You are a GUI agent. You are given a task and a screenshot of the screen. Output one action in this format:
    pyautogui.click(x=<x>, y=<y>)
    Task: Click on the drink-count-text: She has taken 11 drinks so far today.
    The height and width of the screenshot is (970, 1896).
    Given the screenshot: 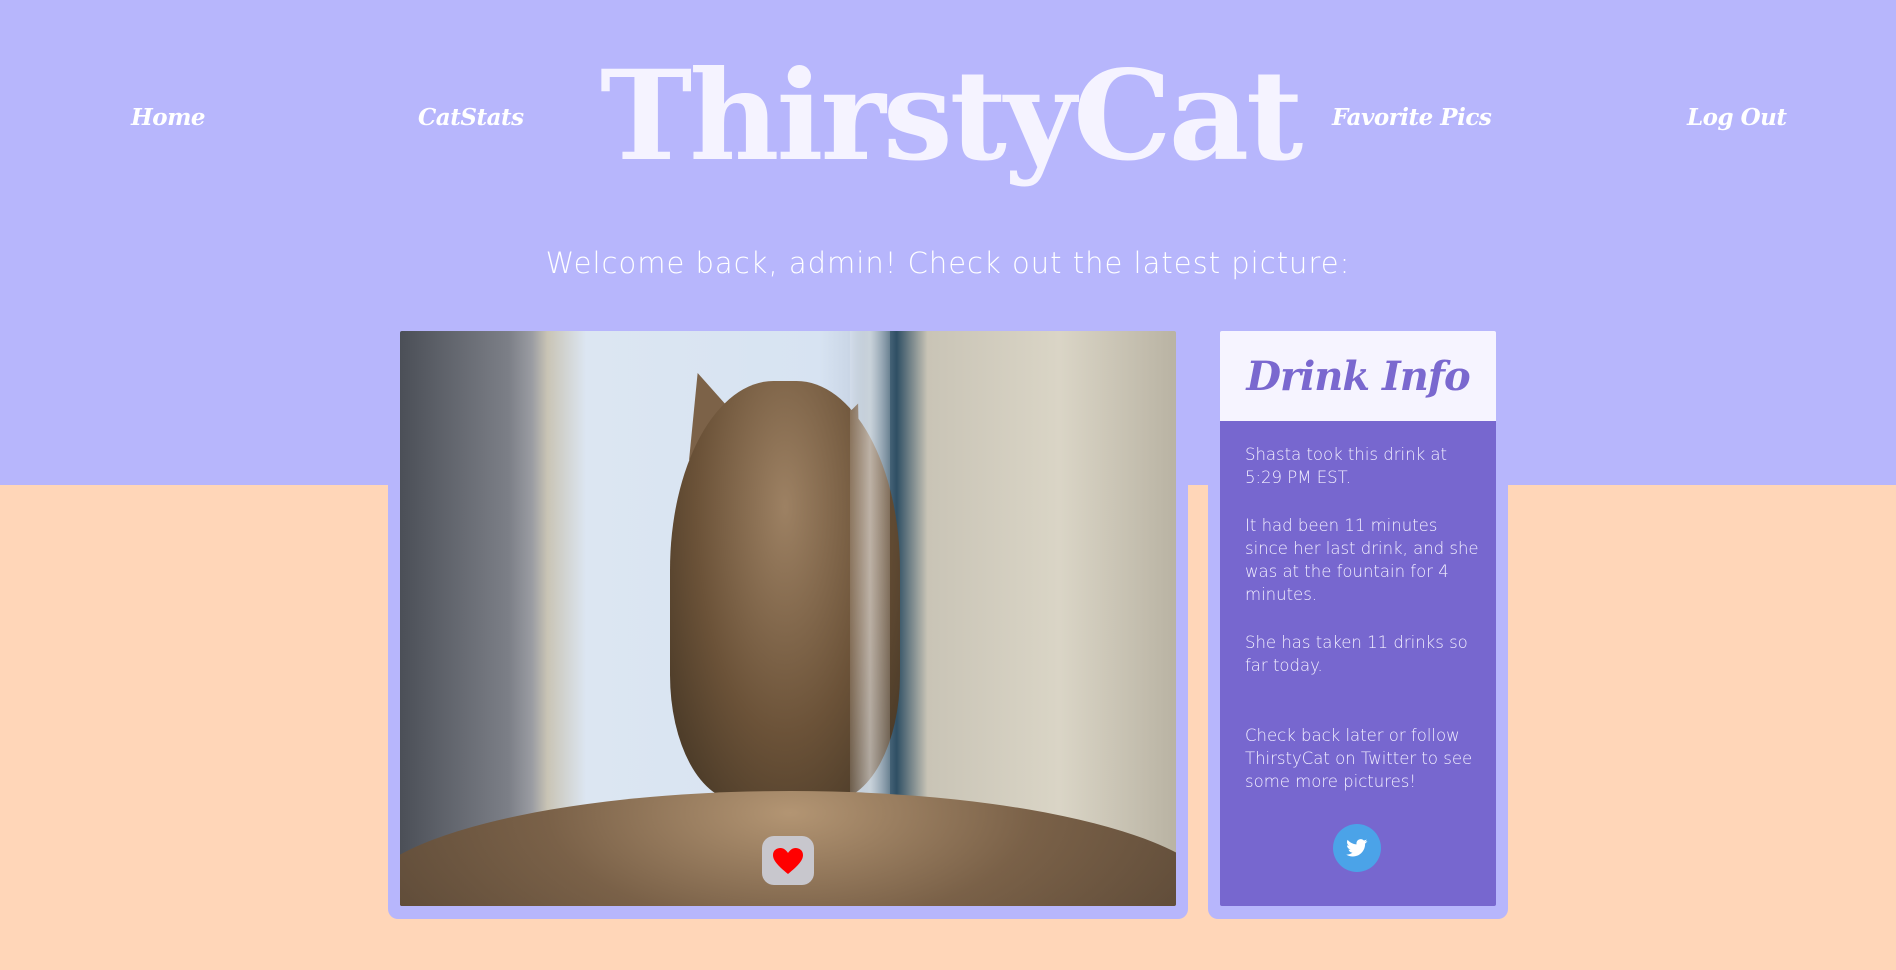 What is the action you would take?
    pyautogui.click(x=1356, y=654)
    